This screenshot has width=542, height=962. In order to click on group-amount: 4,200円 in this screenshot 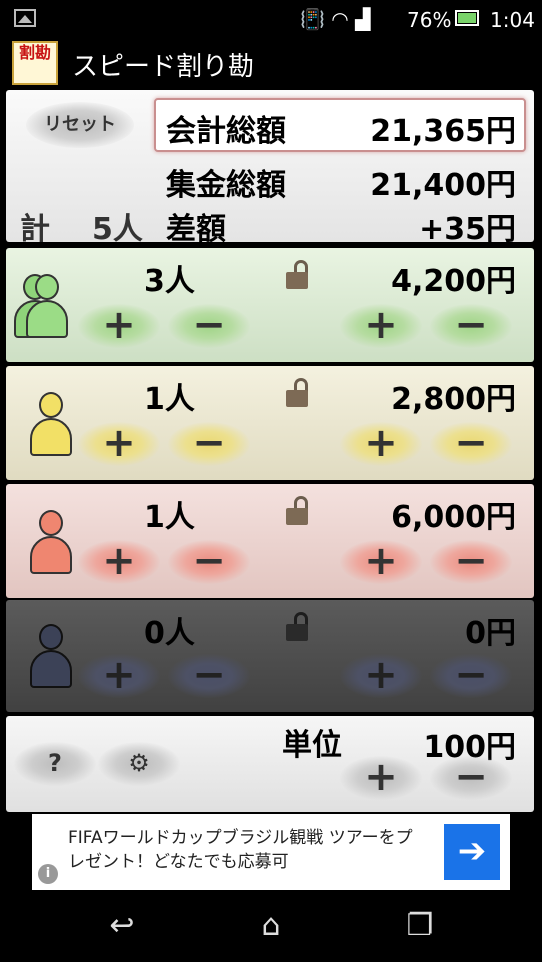, I will do `click(453, 281)`.